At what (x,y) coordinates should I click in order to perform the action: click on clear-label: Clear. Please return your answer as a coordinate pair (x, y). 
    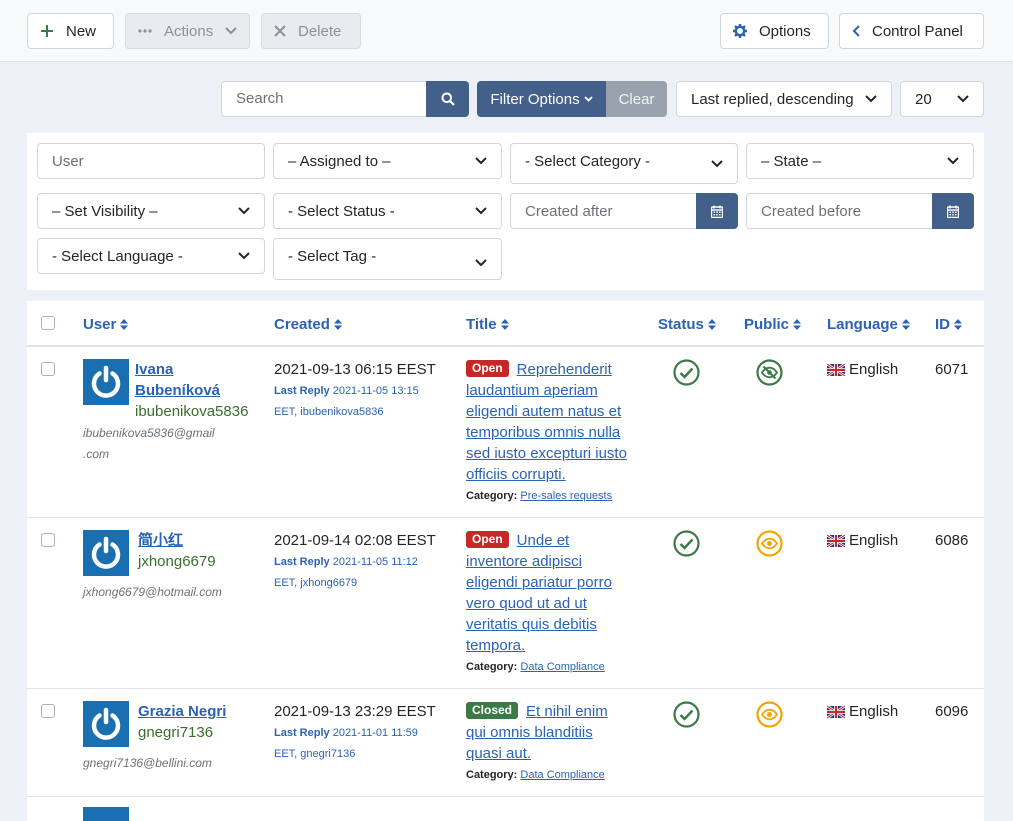
    Looking at the image, I should click on (636, 99).